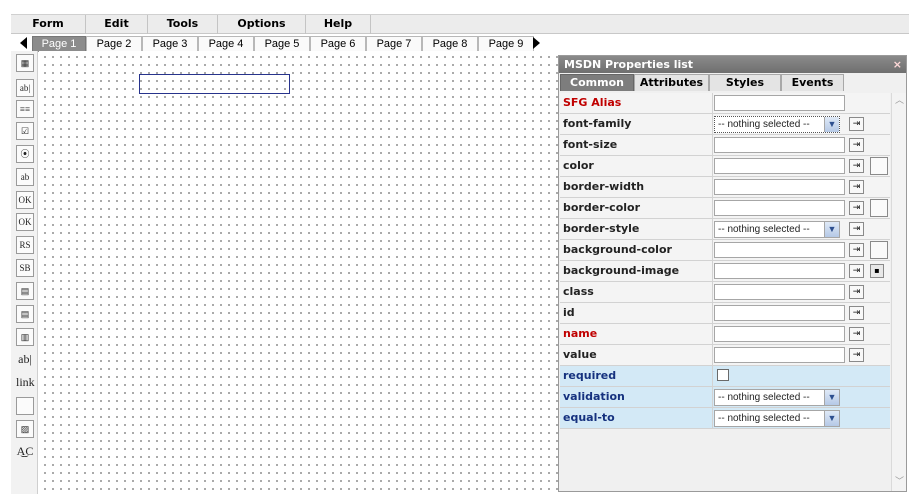 Image resolution: width=909 pixels, height=494 pixels. Describe the element at coordinates (777, 124) in the screenshot. I see `prop-select-font-family: -- nothing selected -- ▼` at that location.